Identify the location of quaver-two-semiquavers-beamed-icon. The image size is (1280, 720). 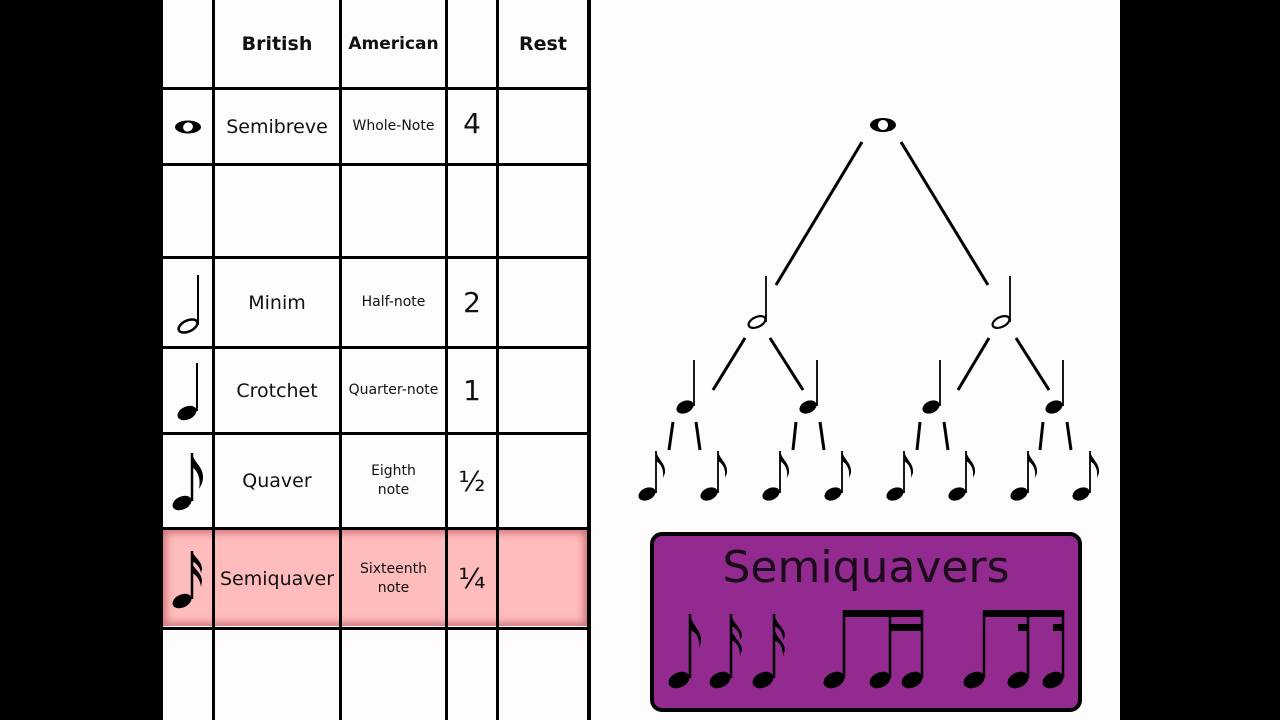
(873, 649).